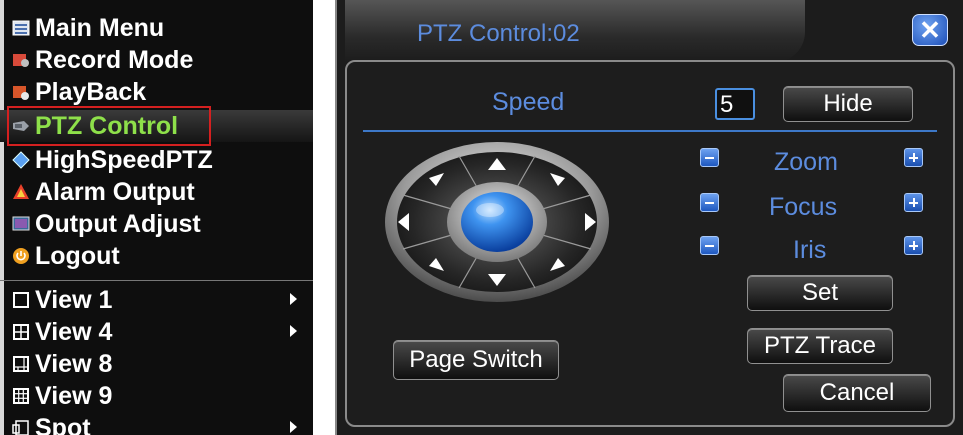  Describe the element at coordinates (21, 223) in the screenshot. I see `output-adjust-icon` at that location.